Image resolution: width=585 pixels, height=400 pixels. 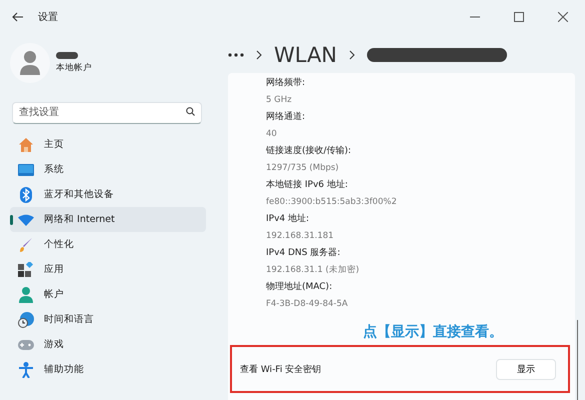 I want to click on nav-item: 应用, so click(x=108, y=269).